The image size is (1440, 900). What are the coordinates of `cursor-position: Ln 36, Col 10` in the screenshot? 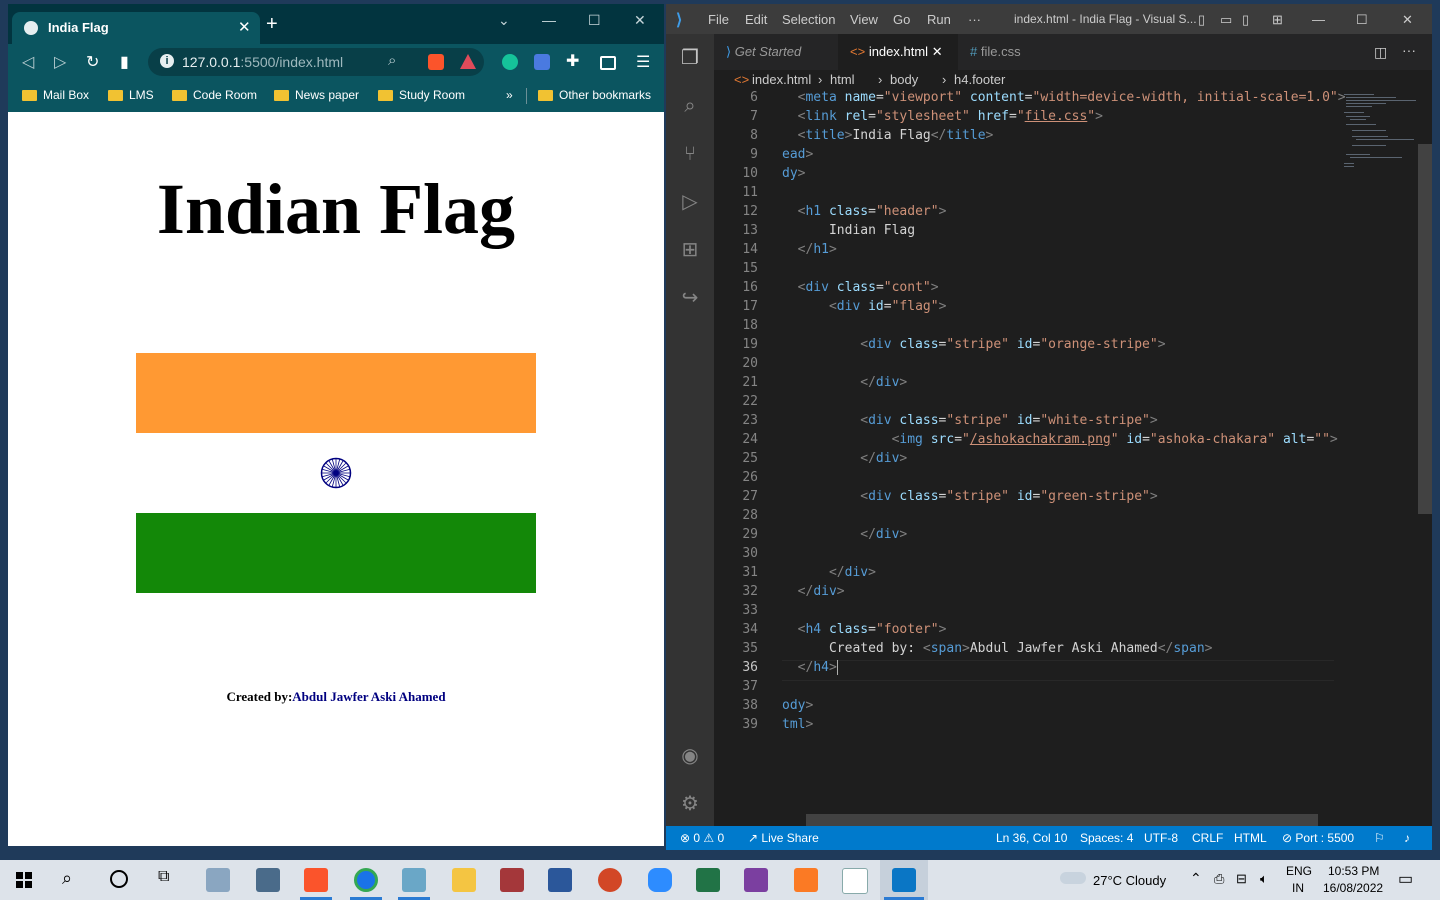 It's located at (1031, 838).